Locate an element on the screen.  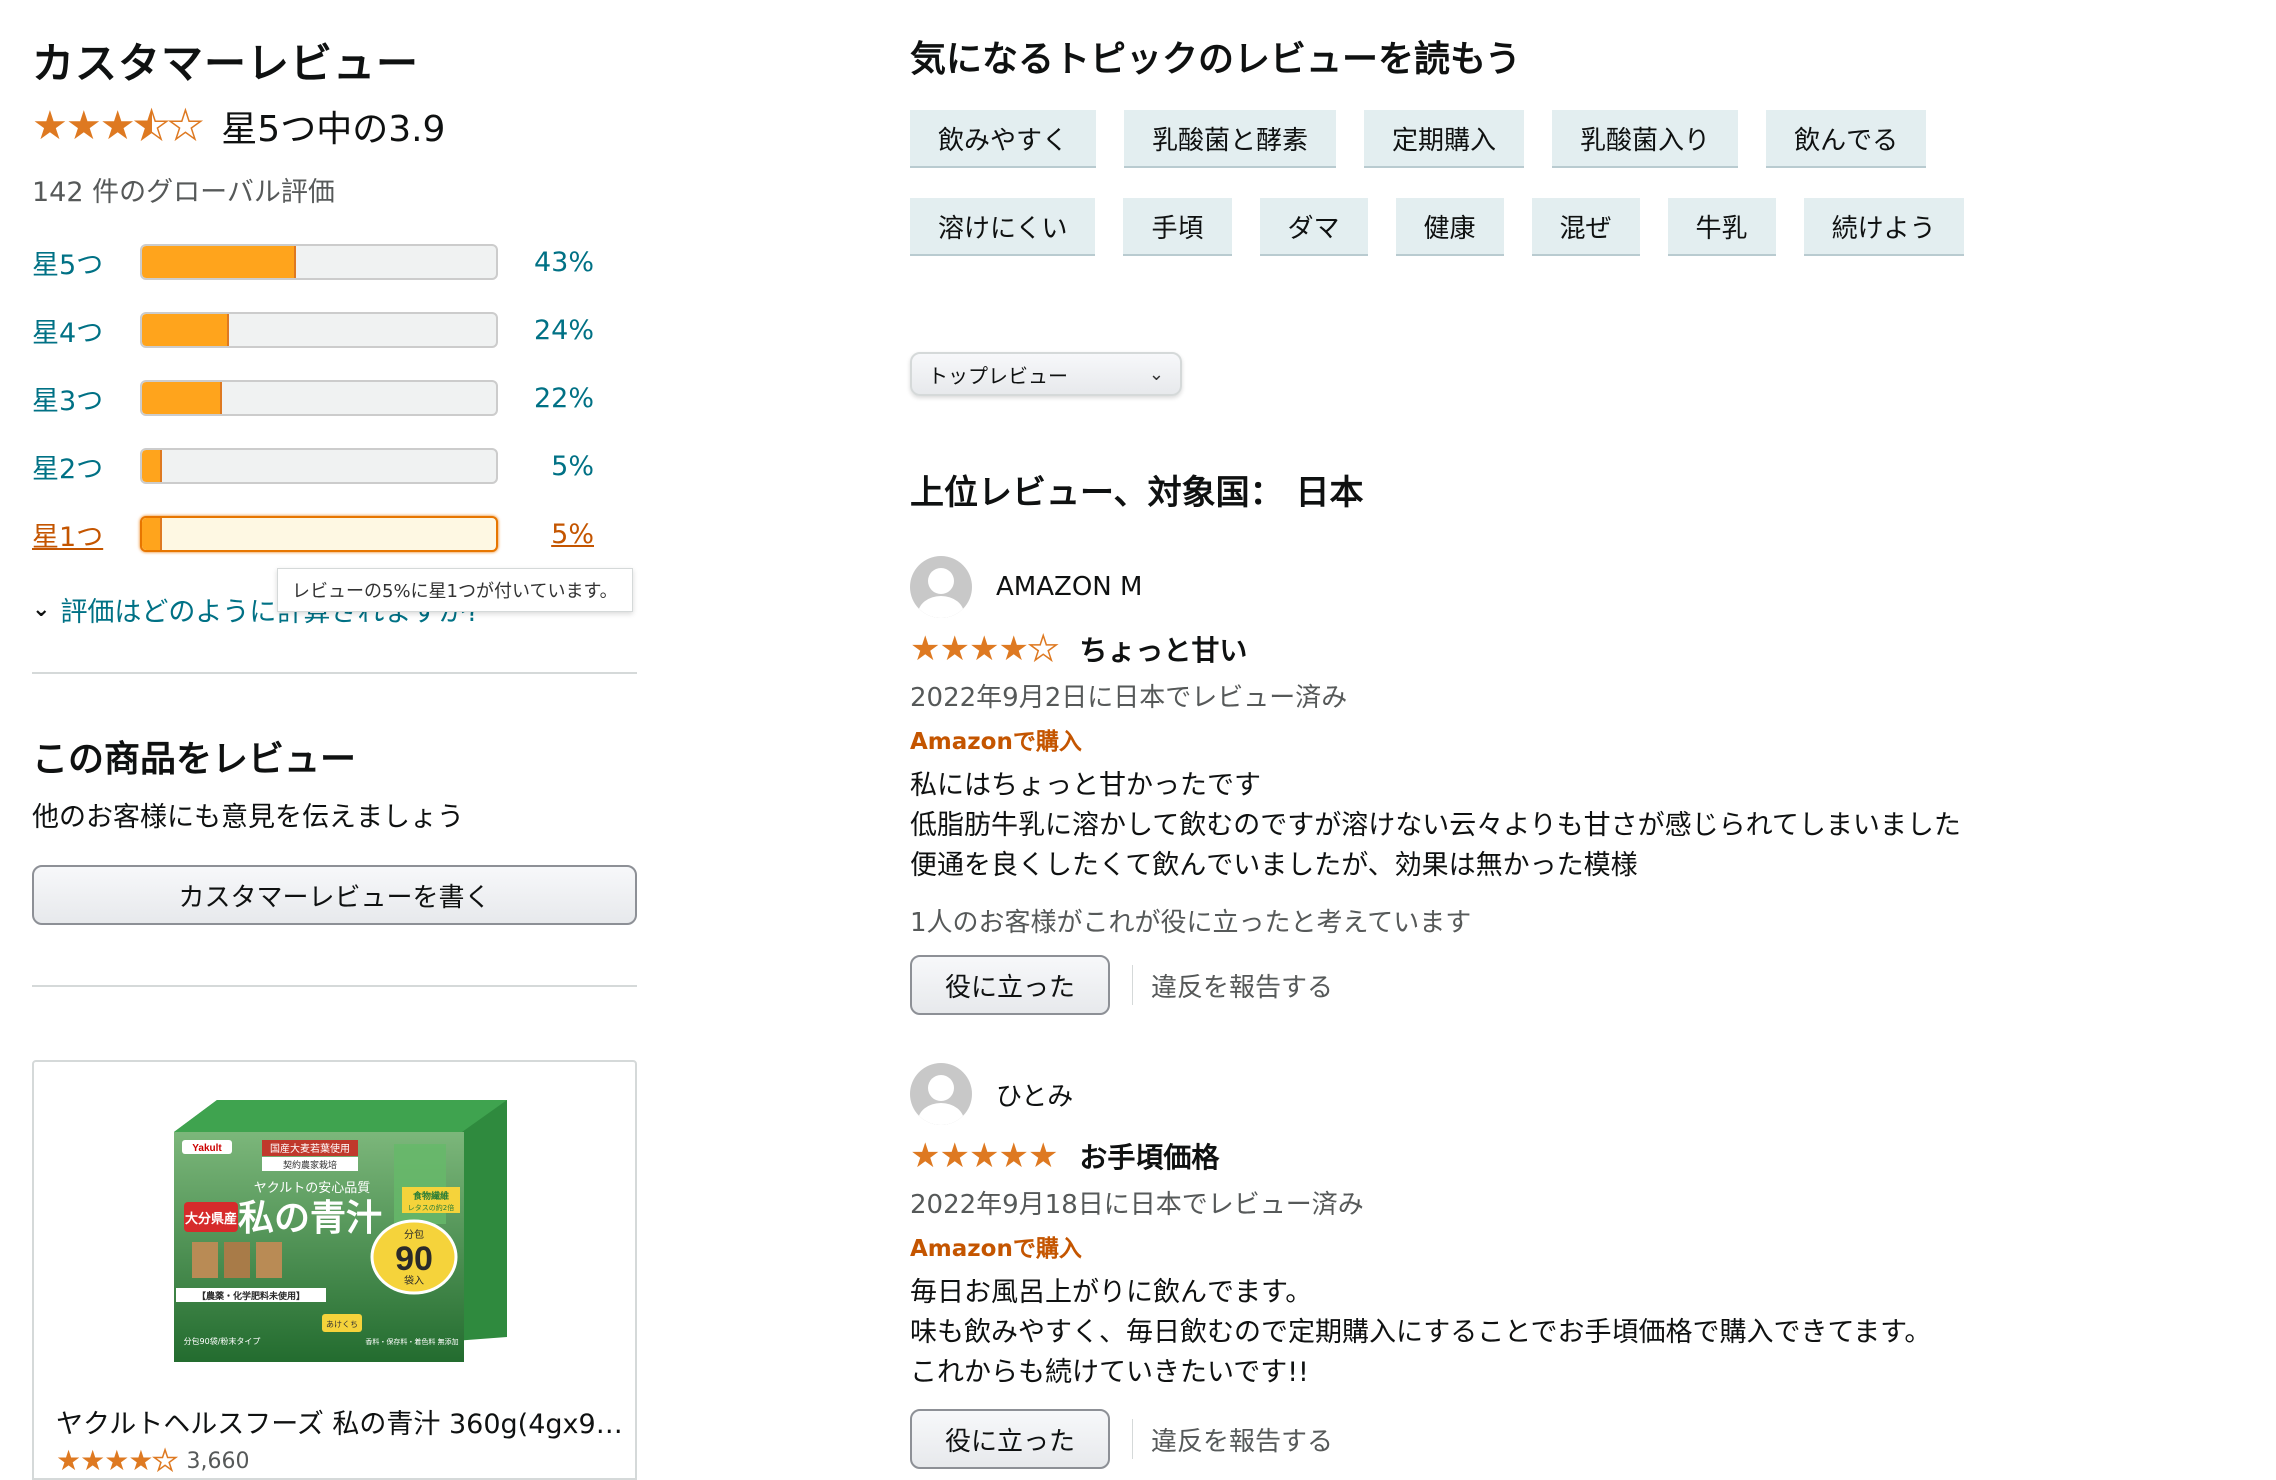
review-header: ★ ★ ★ ★ ★ お手頃価格 is located at coordinates (1550, 1156).